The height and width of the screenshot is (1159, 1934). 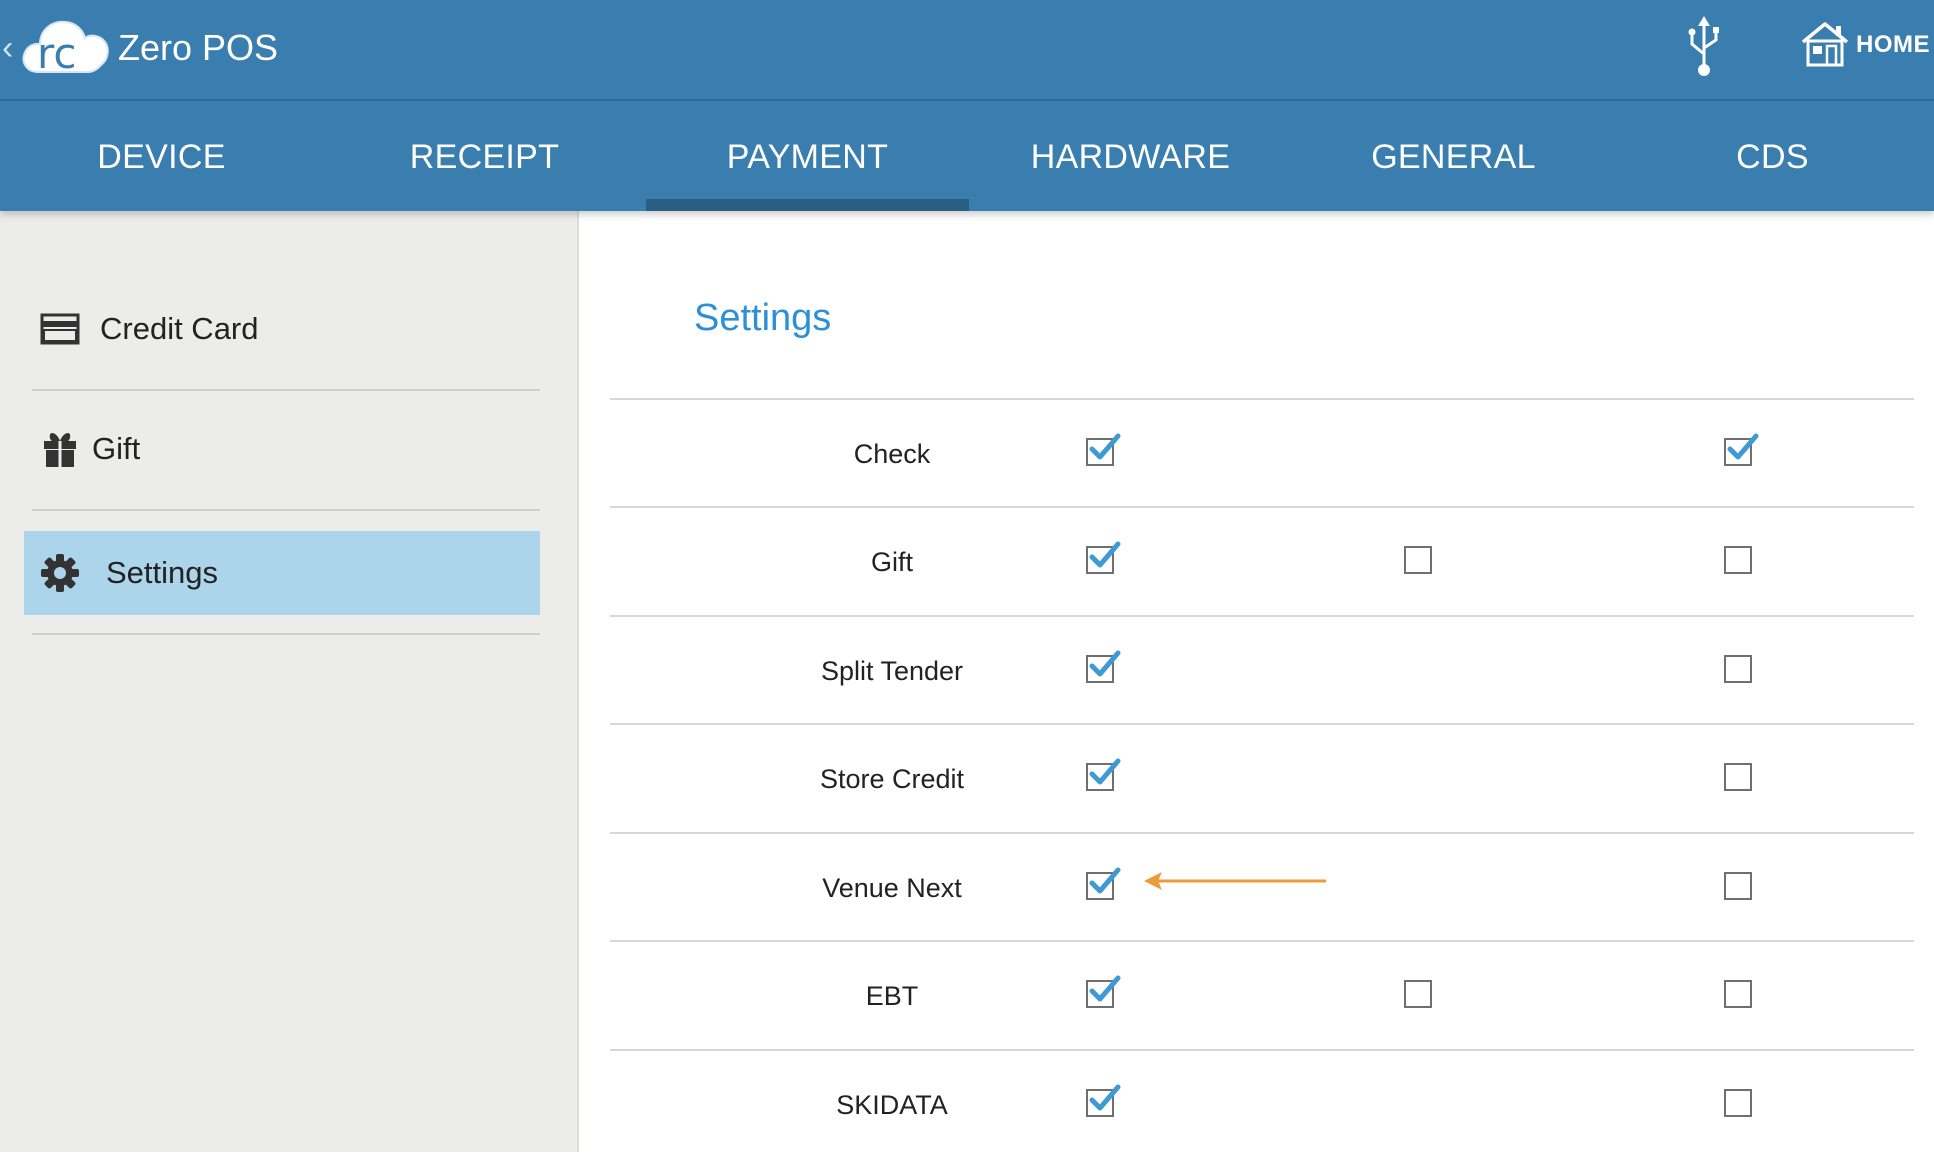 What do you see at coordinates (1262, 561) in the screenshot?
I see `table-row: Gift` at bounding box center [1262, 561].